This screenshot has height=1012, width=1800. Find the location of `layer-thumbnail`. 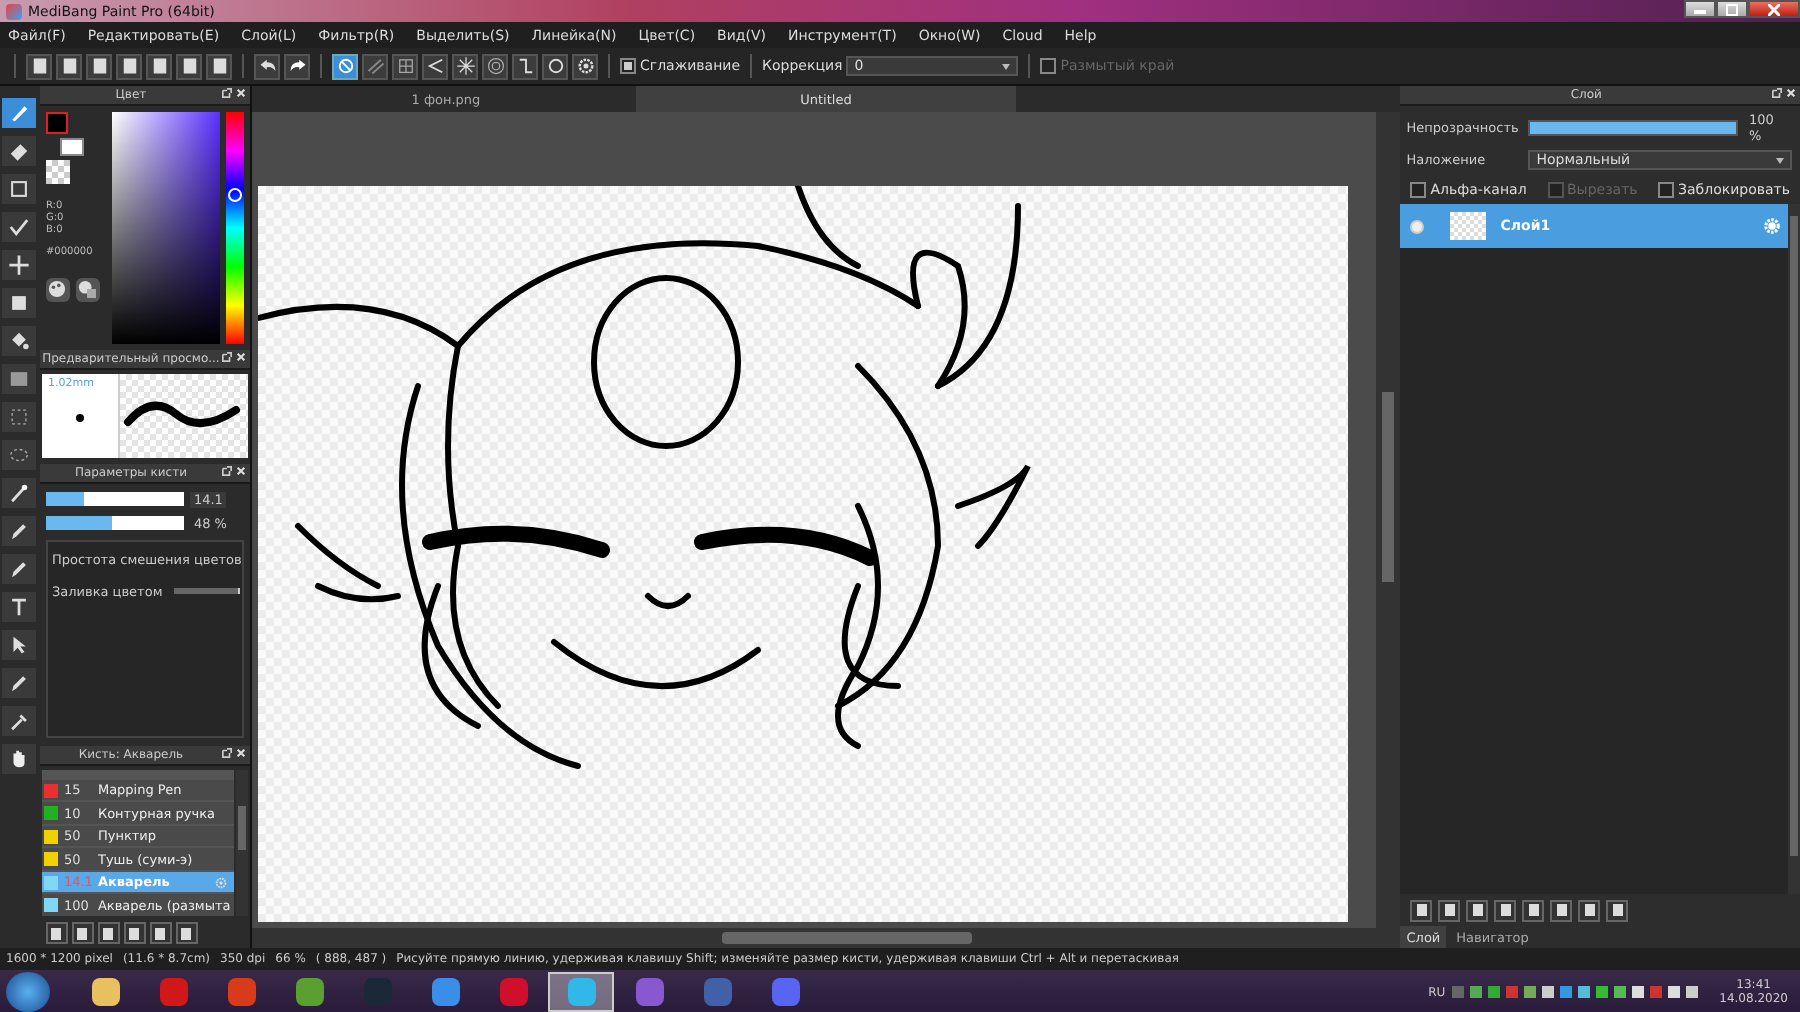

layer-thumbnail is located at coordinates (1468, 226).